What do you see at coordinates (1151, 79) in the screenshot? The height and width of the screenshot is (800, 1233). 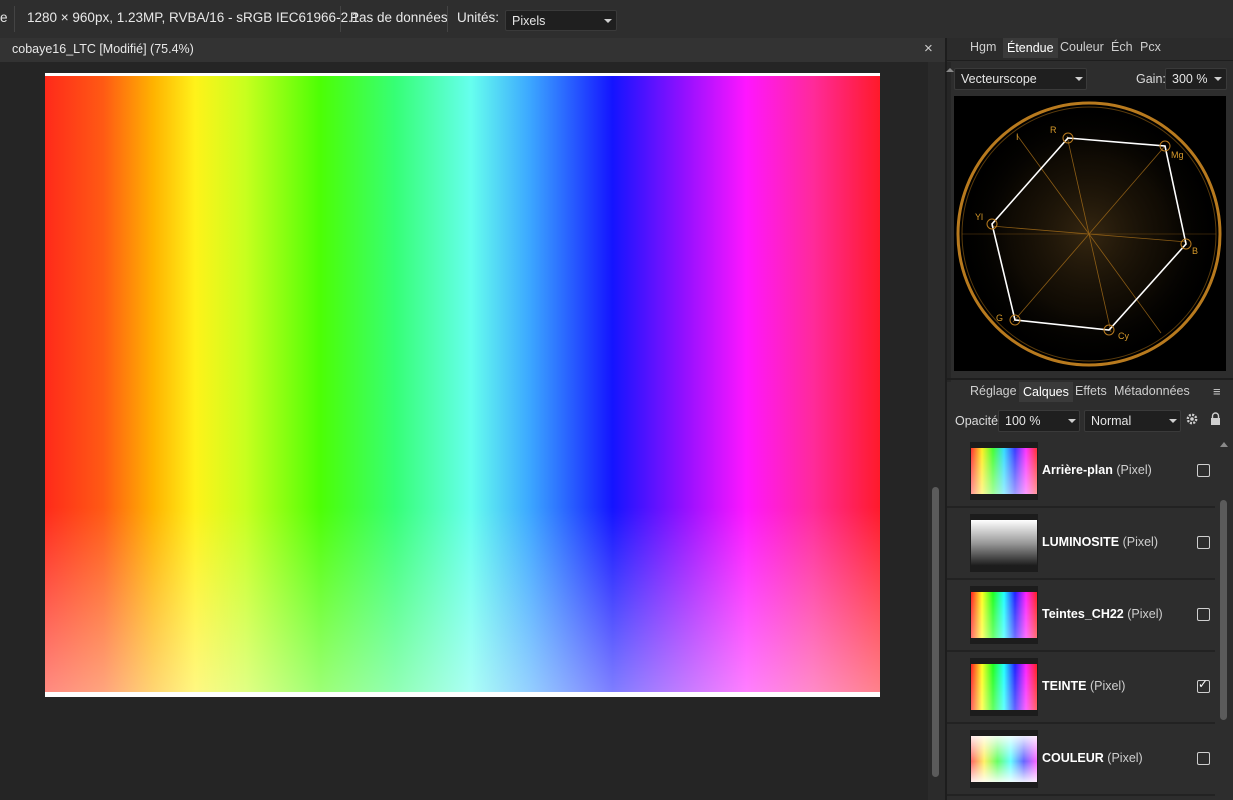 I see `gain-label: Gain:` at bounding box center [1151, 79].